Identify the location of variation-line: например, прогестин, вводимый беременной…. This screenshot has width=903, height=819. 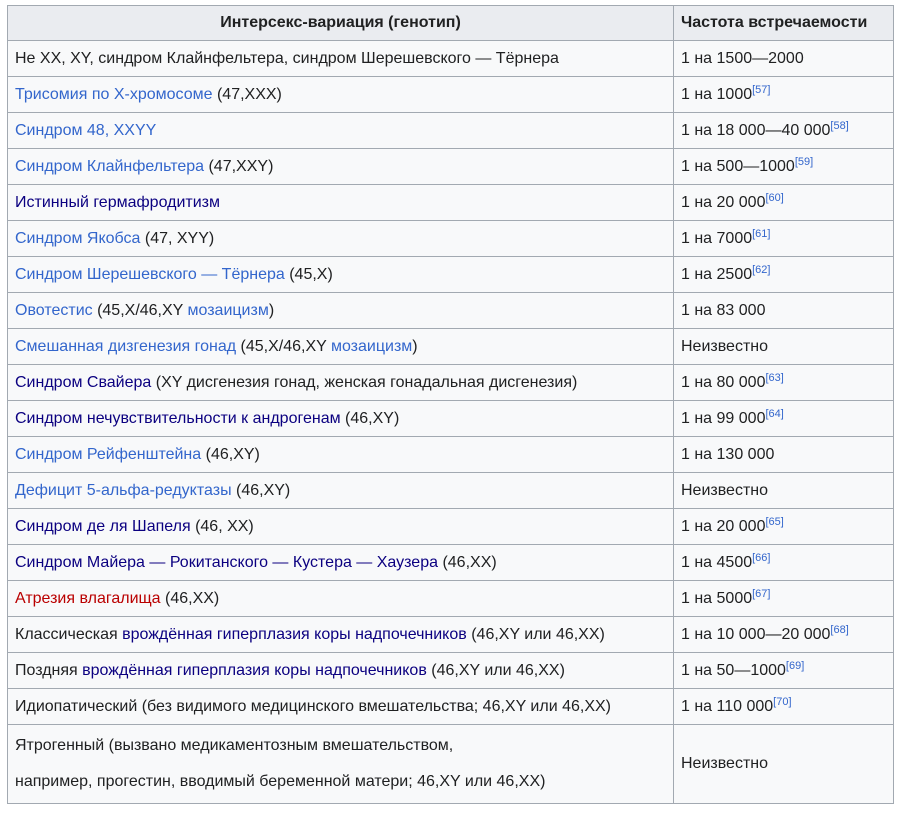
(280, 781).